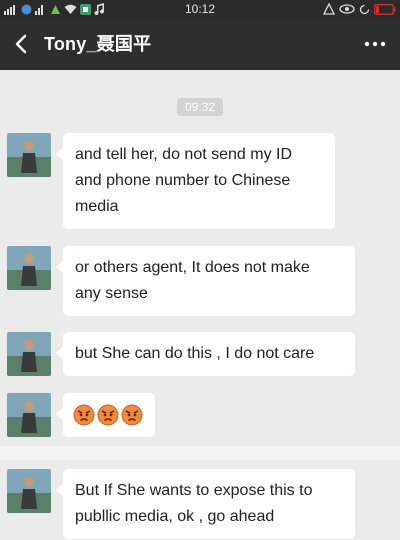 The image size is (400, 540). I want to click on chevron-left-icon, so click(21, 44).